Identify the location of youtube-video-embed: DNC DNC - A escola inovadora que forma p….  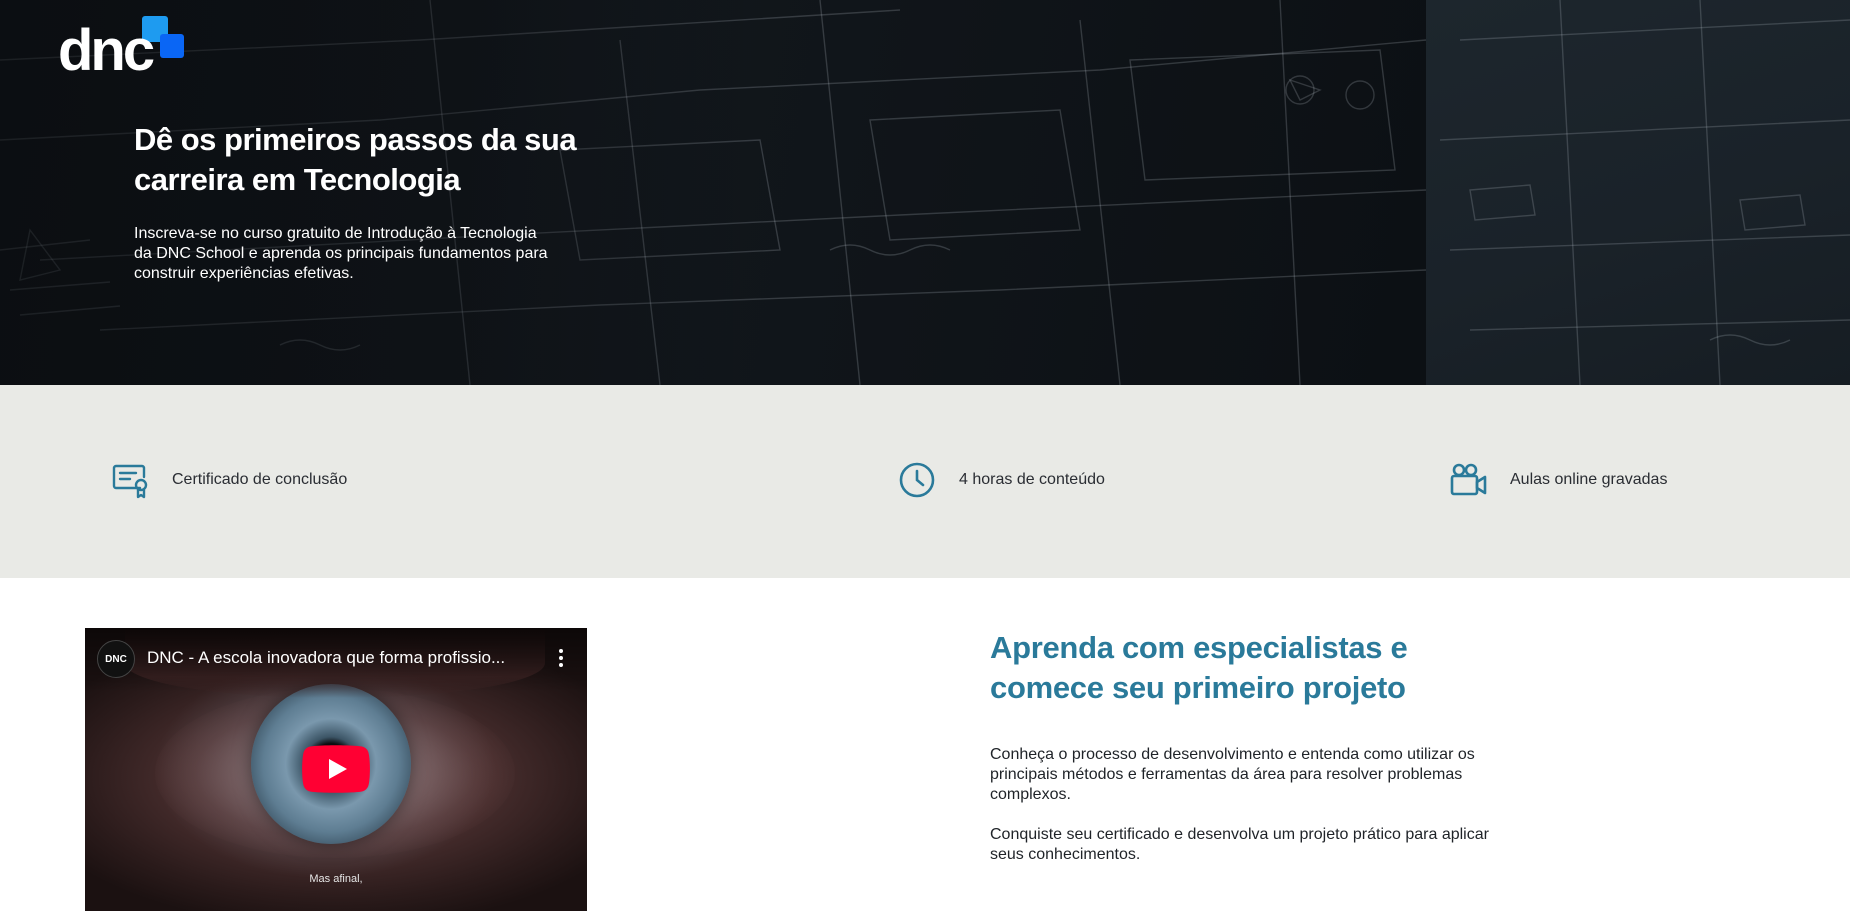
(336, 769).